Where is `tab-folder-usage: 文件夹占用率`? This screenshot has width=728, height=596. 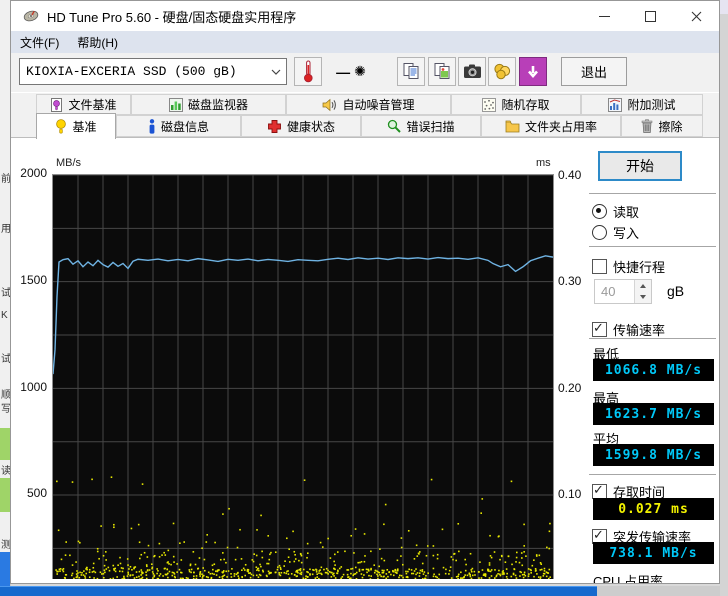 tab-folder-usage: 文件夹占用率 is located at coordinates (551, 126).